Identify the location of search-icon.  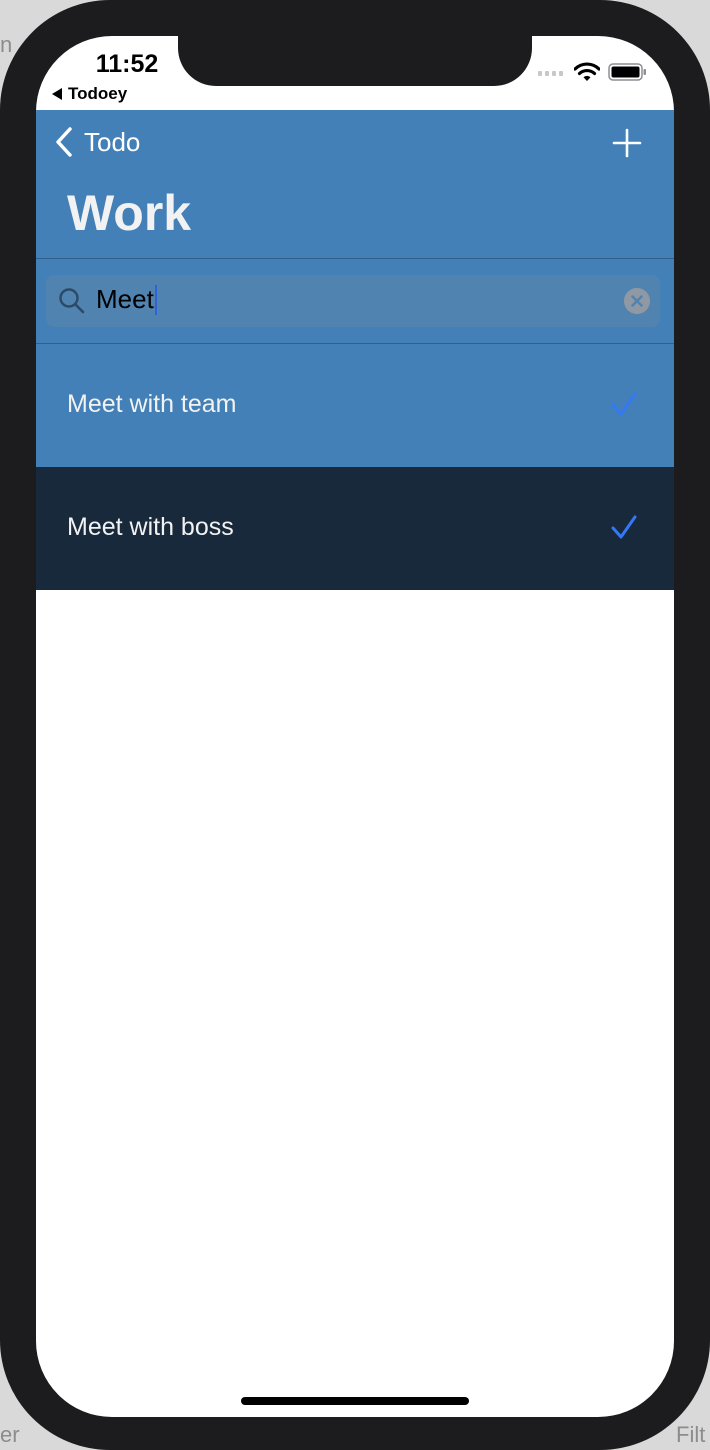
(72, 301).